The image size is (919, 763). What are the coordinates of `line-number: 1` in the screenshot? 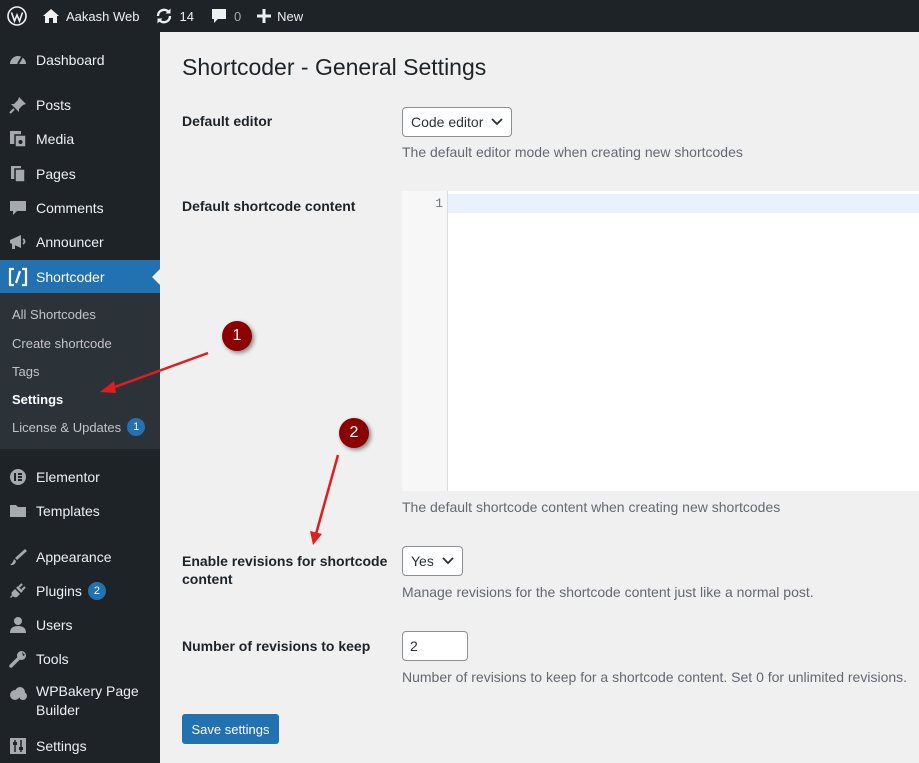 It's located at (439, 203).